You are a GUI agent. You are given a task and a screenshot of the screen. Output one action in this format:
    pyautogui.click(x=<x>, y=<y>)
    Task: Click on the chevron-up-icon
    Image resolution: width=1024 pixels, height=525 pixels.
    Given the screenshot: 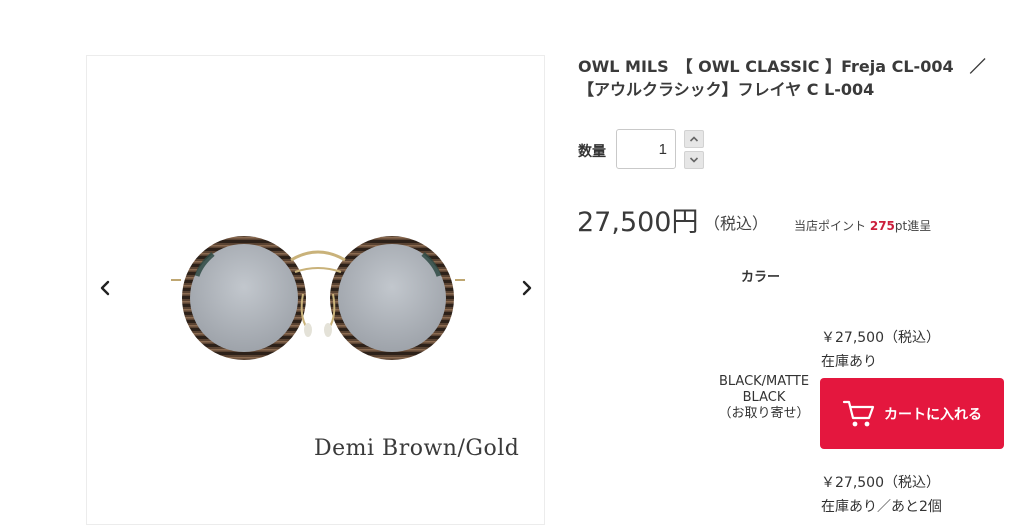 What is the action you would take?
    pyautogui.click(x=694, y=139)
    